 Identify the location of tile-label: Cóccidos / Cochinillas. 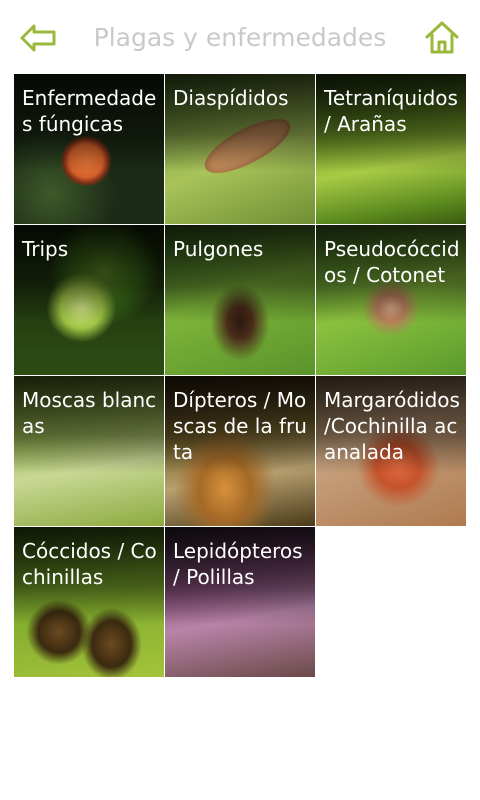
(89, 564).